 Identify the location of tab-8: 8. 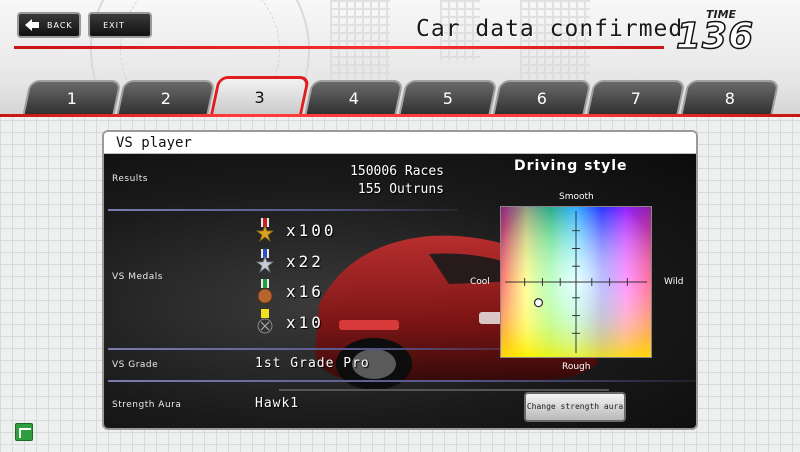
(730, 98).